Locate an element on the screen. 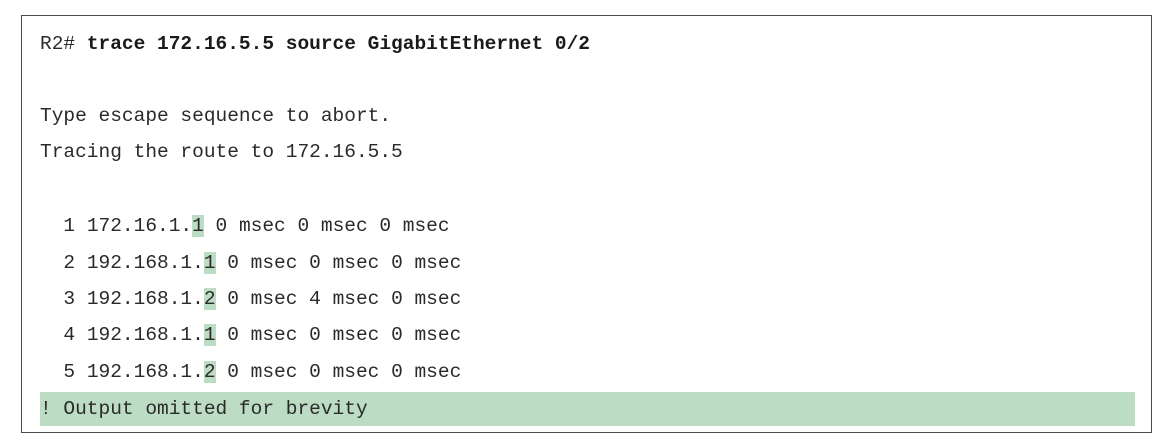 The image size is (1176, 442). hop-times: 0 msec 4 msec 0 msec is located at coordinates (344, 299).